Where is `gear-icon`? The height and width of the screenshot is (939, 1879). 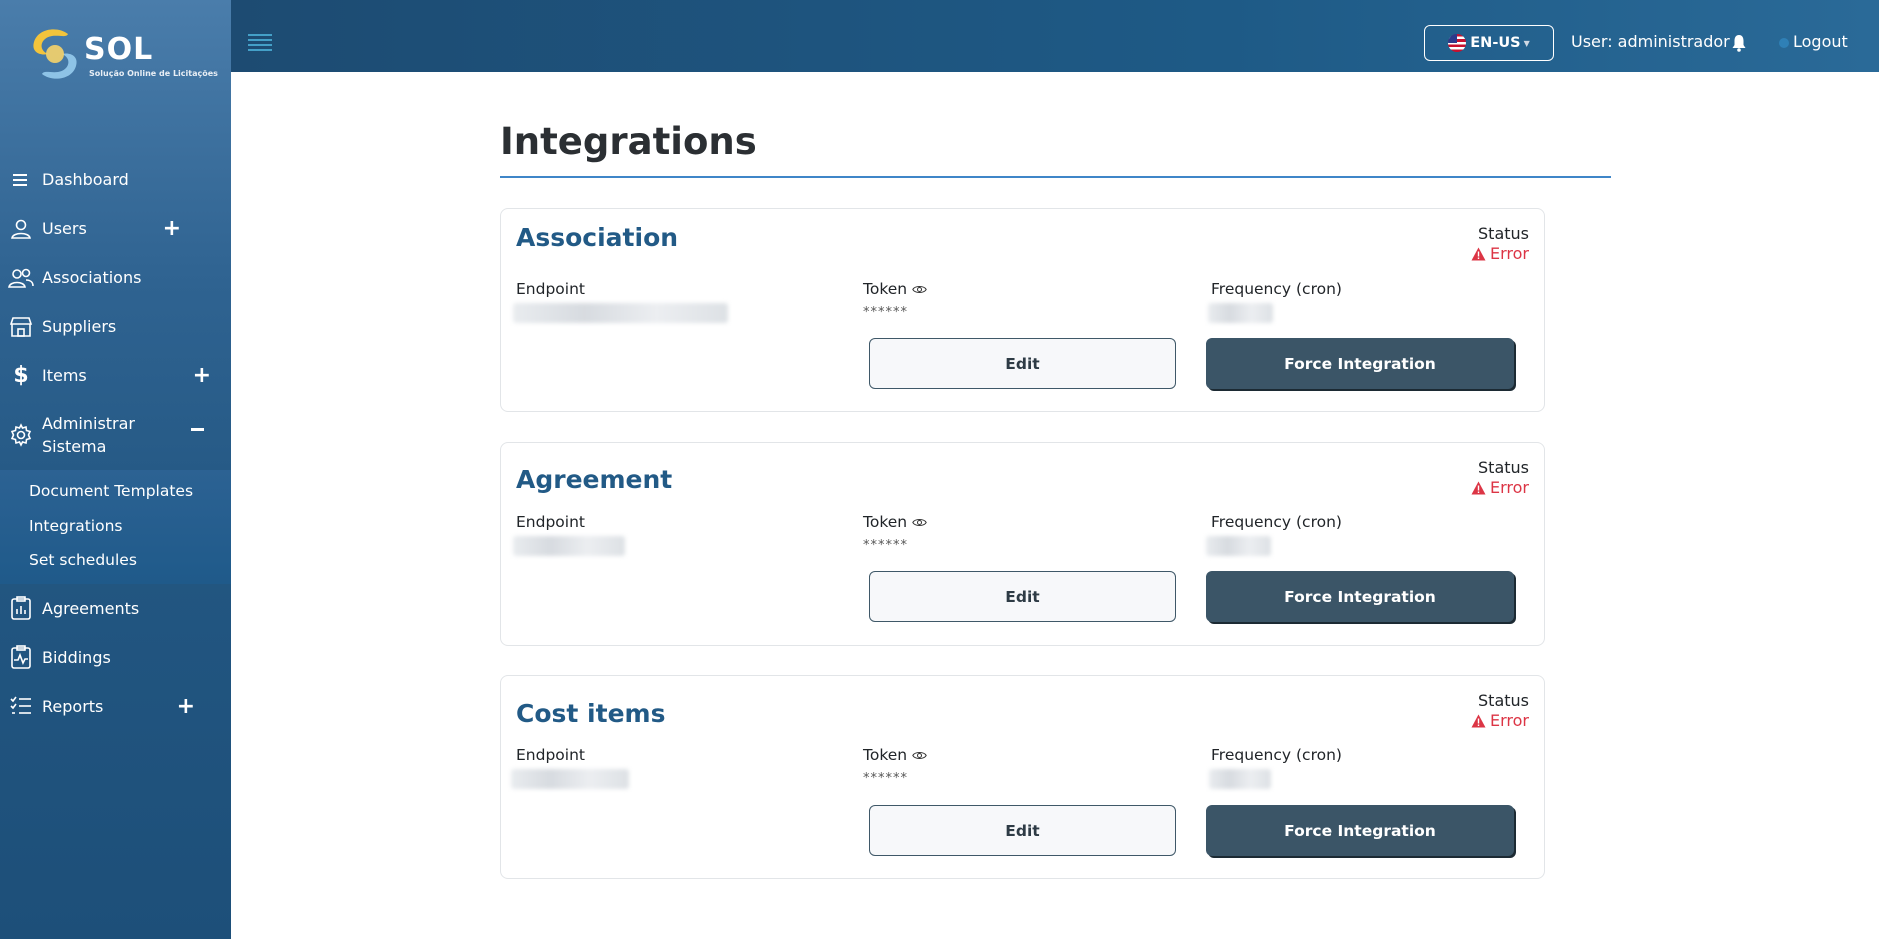 gear-icon is located at coordinates (21, 435).